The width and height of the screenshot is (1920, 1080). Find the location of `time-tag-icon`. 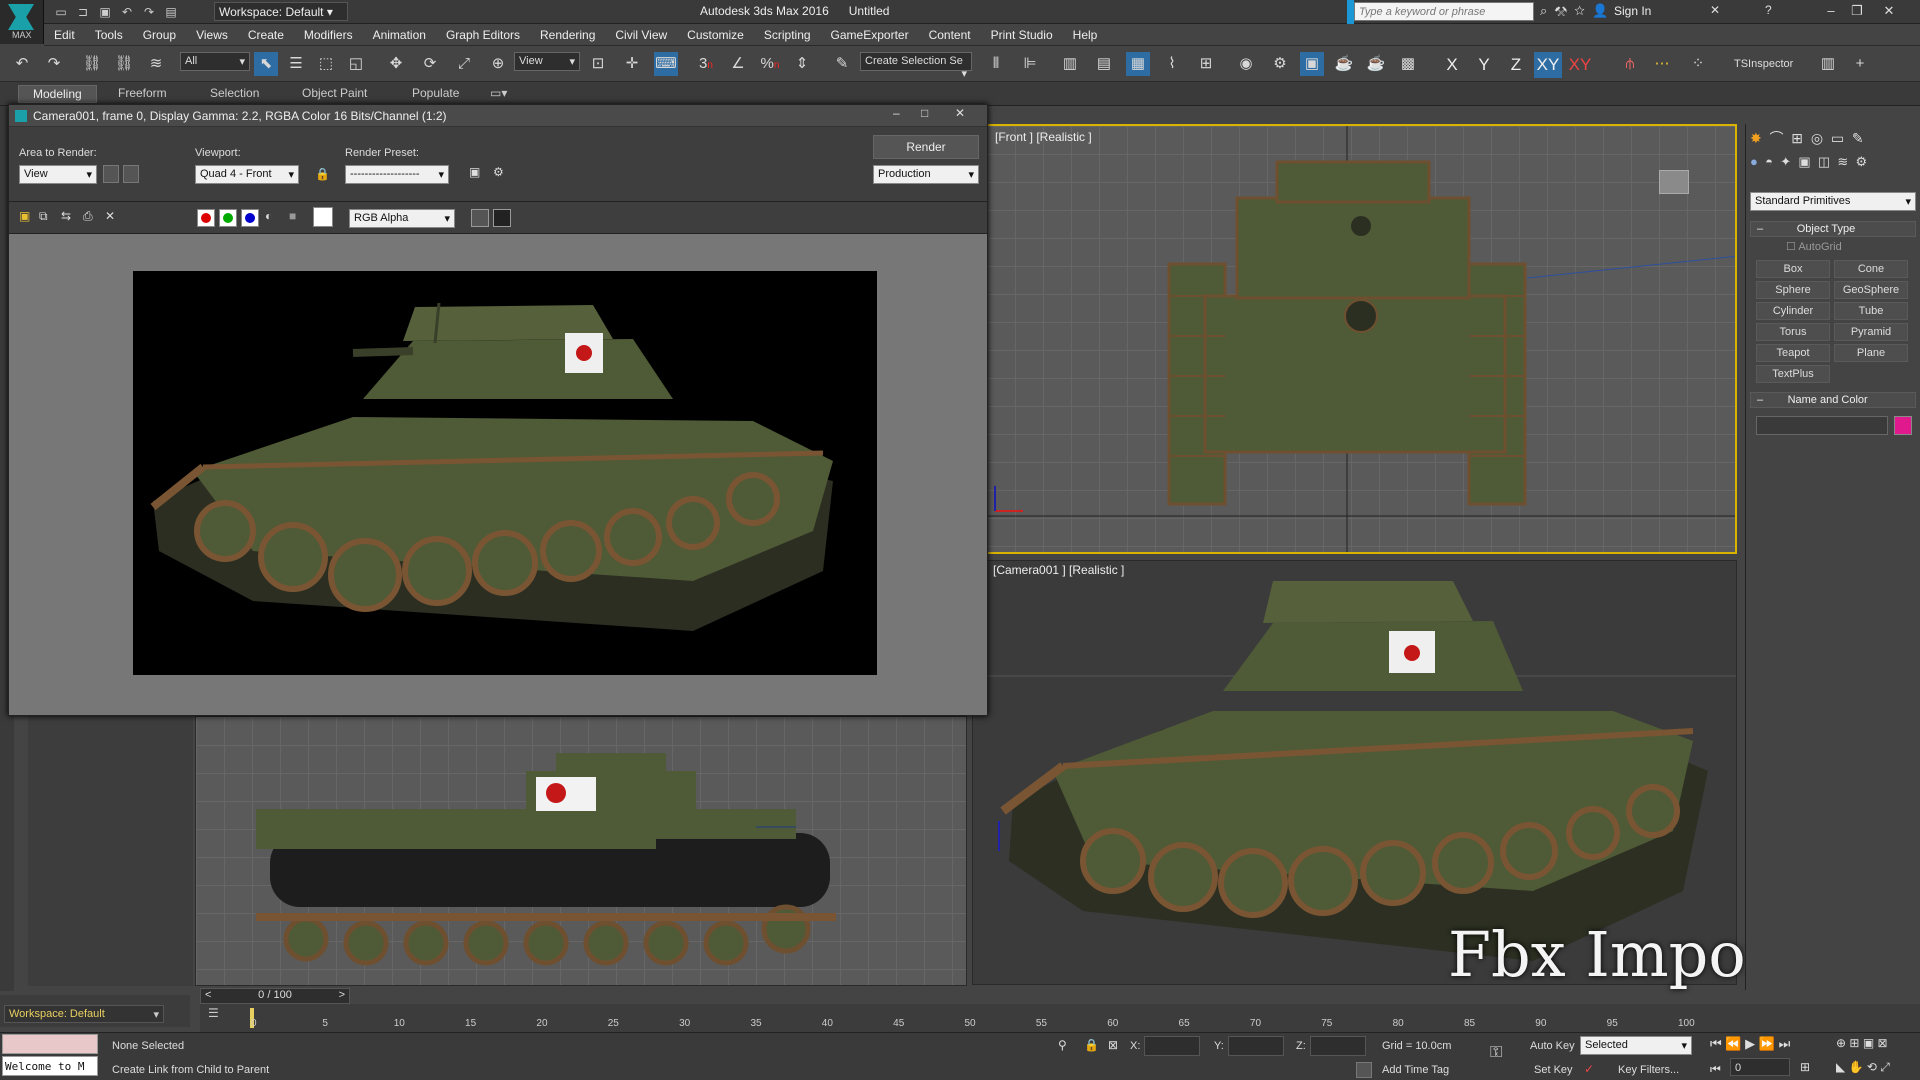

time-tag-icon is located at coordinates (1364, 1070).